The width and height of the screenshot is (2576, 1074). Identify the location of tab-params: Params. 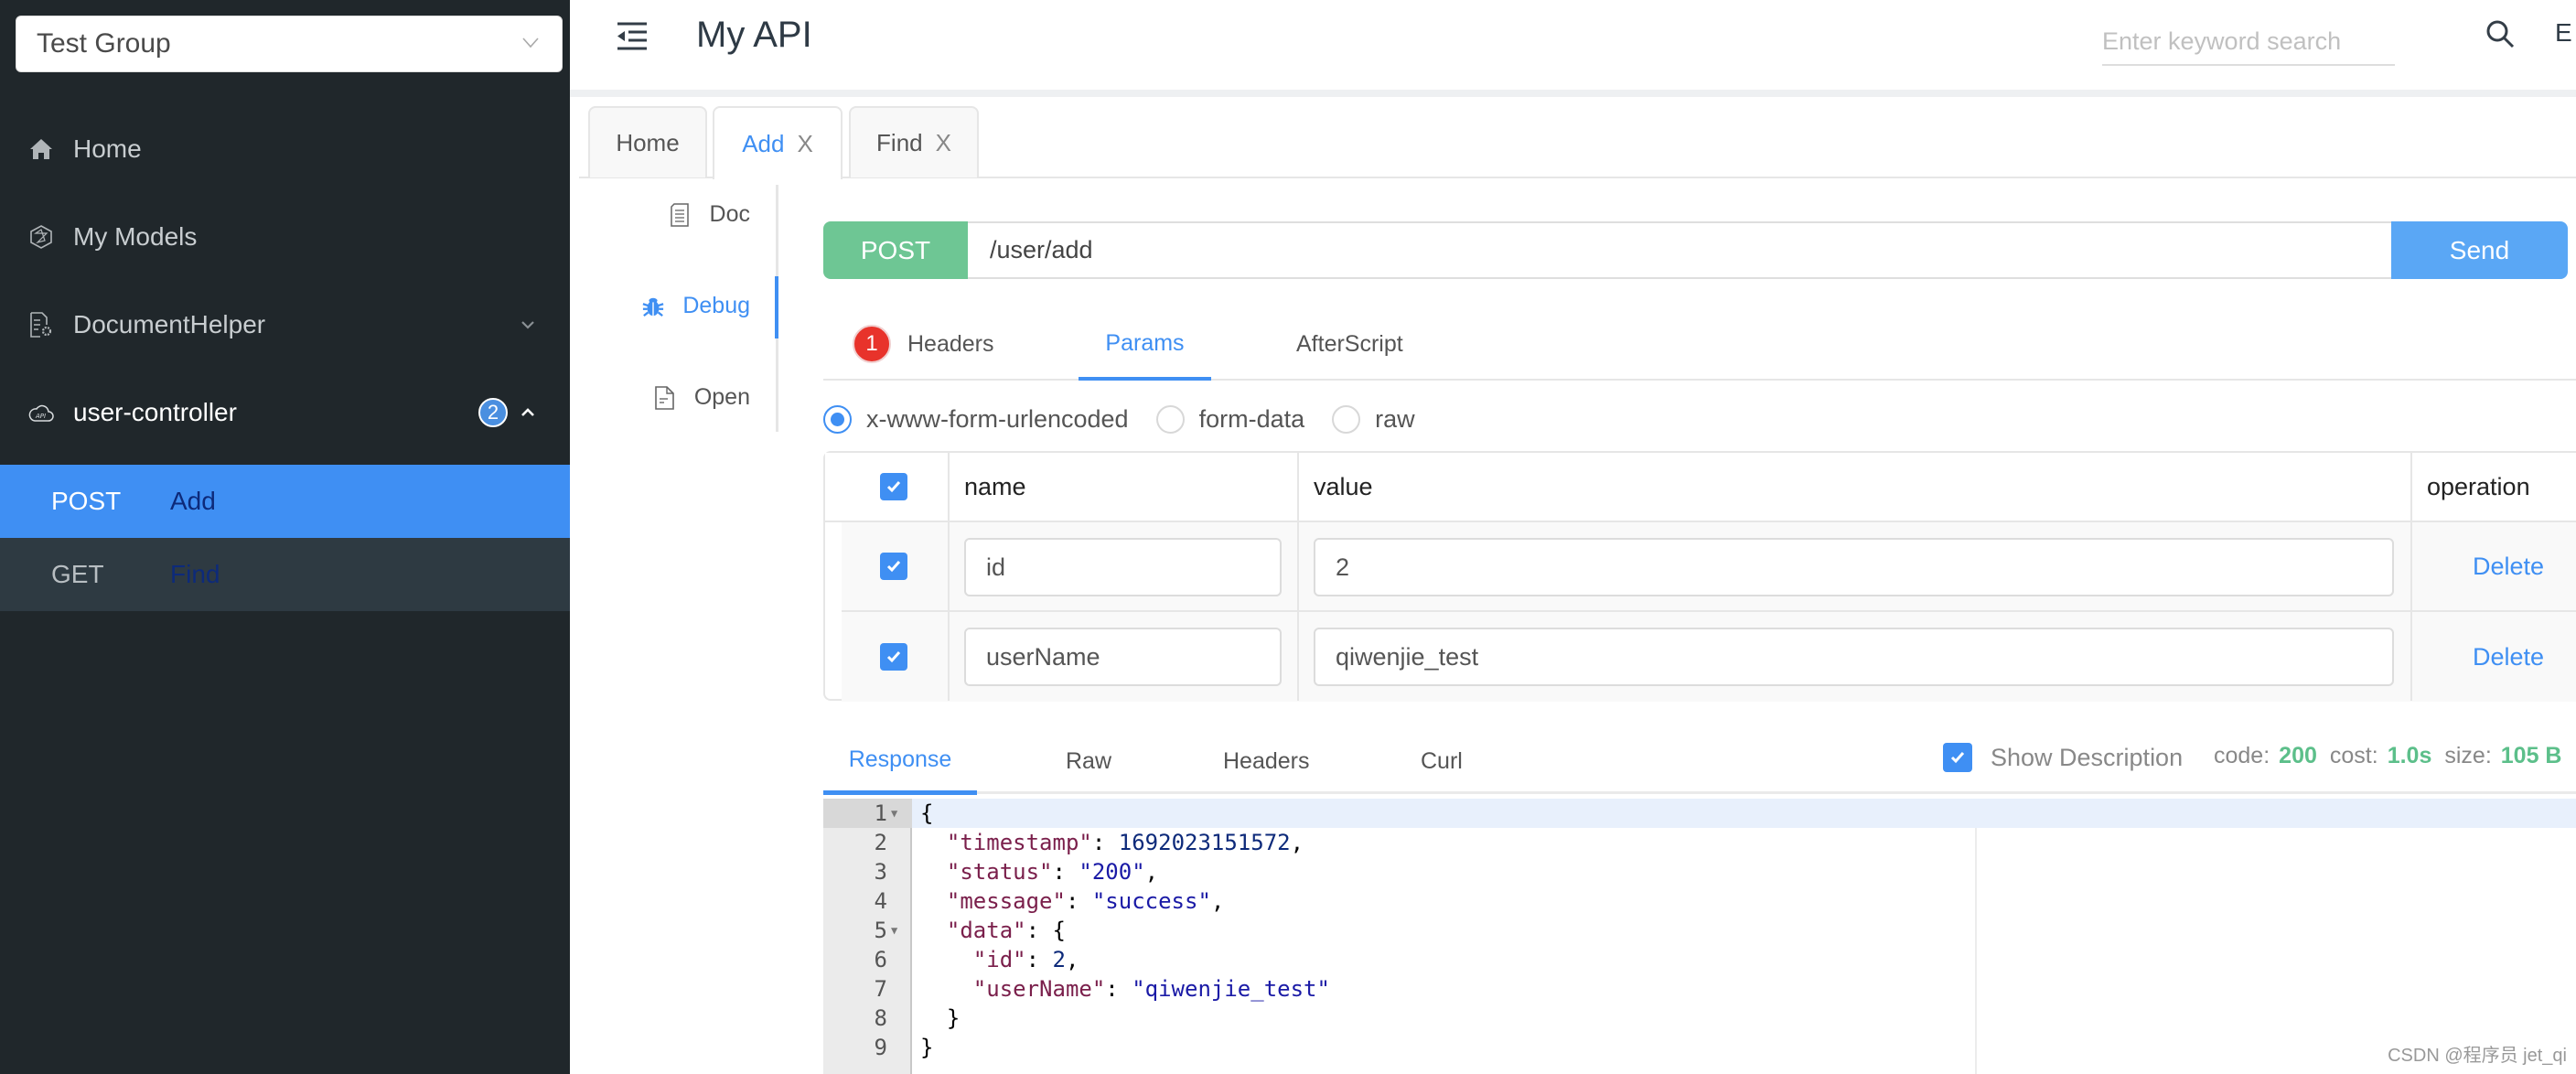
(1145, 345).